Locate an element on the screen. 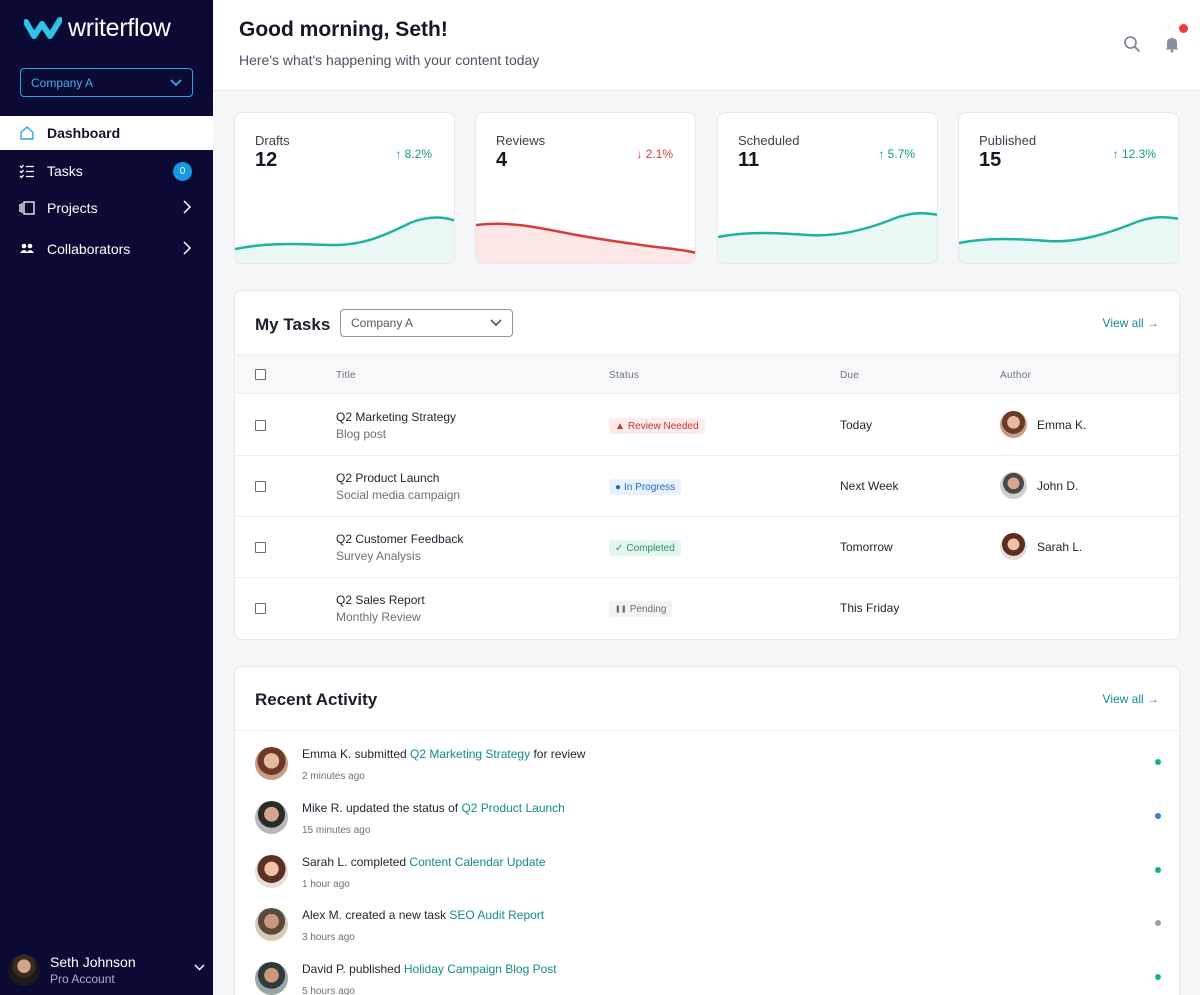 The height and width of the screenshot is (995, 1200). column-header-due: Due is located at coordinates (849, 375).